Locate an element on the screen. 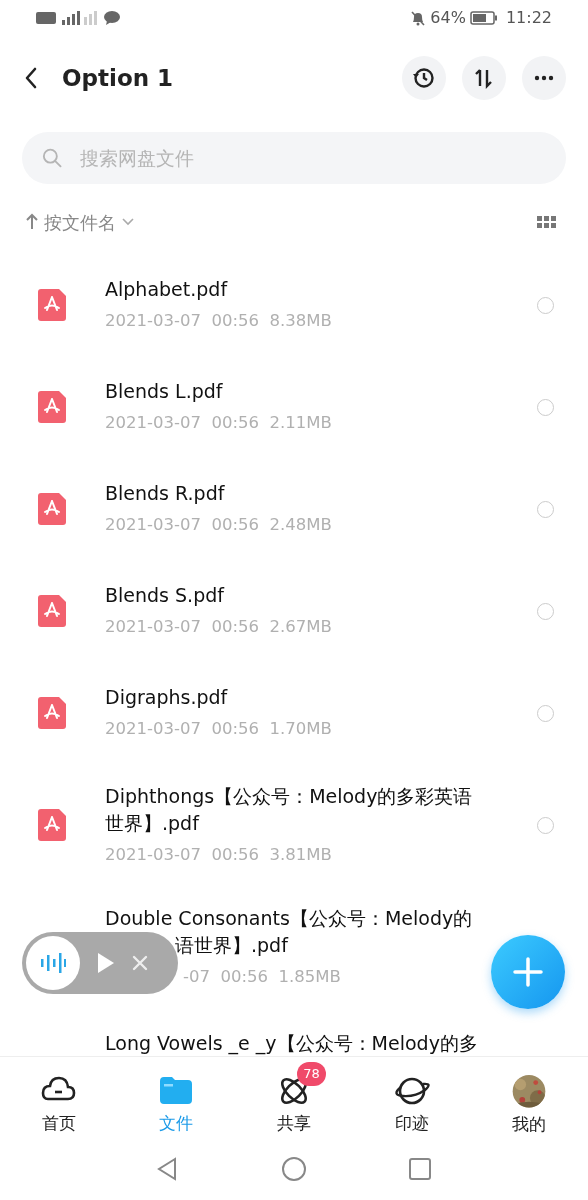 This screenshot has width=588, height=1200. file-item: Diphthongs【公众号：Melody的多彩英语 世界】.pdf 2021-03-07 00:56 3.81MB is located at coordinates (294, 825).